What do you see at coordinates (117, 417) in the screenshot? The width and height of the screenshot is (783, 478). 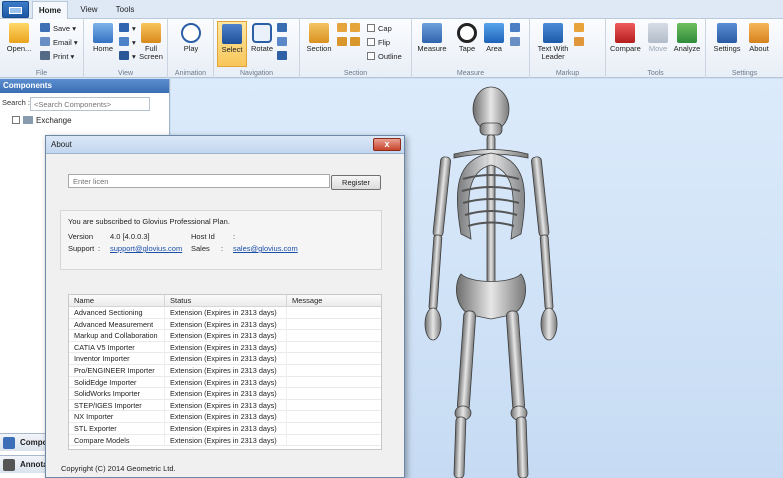 I see `extension-name-cell: NX Importer` at bounding box center [117, 417].